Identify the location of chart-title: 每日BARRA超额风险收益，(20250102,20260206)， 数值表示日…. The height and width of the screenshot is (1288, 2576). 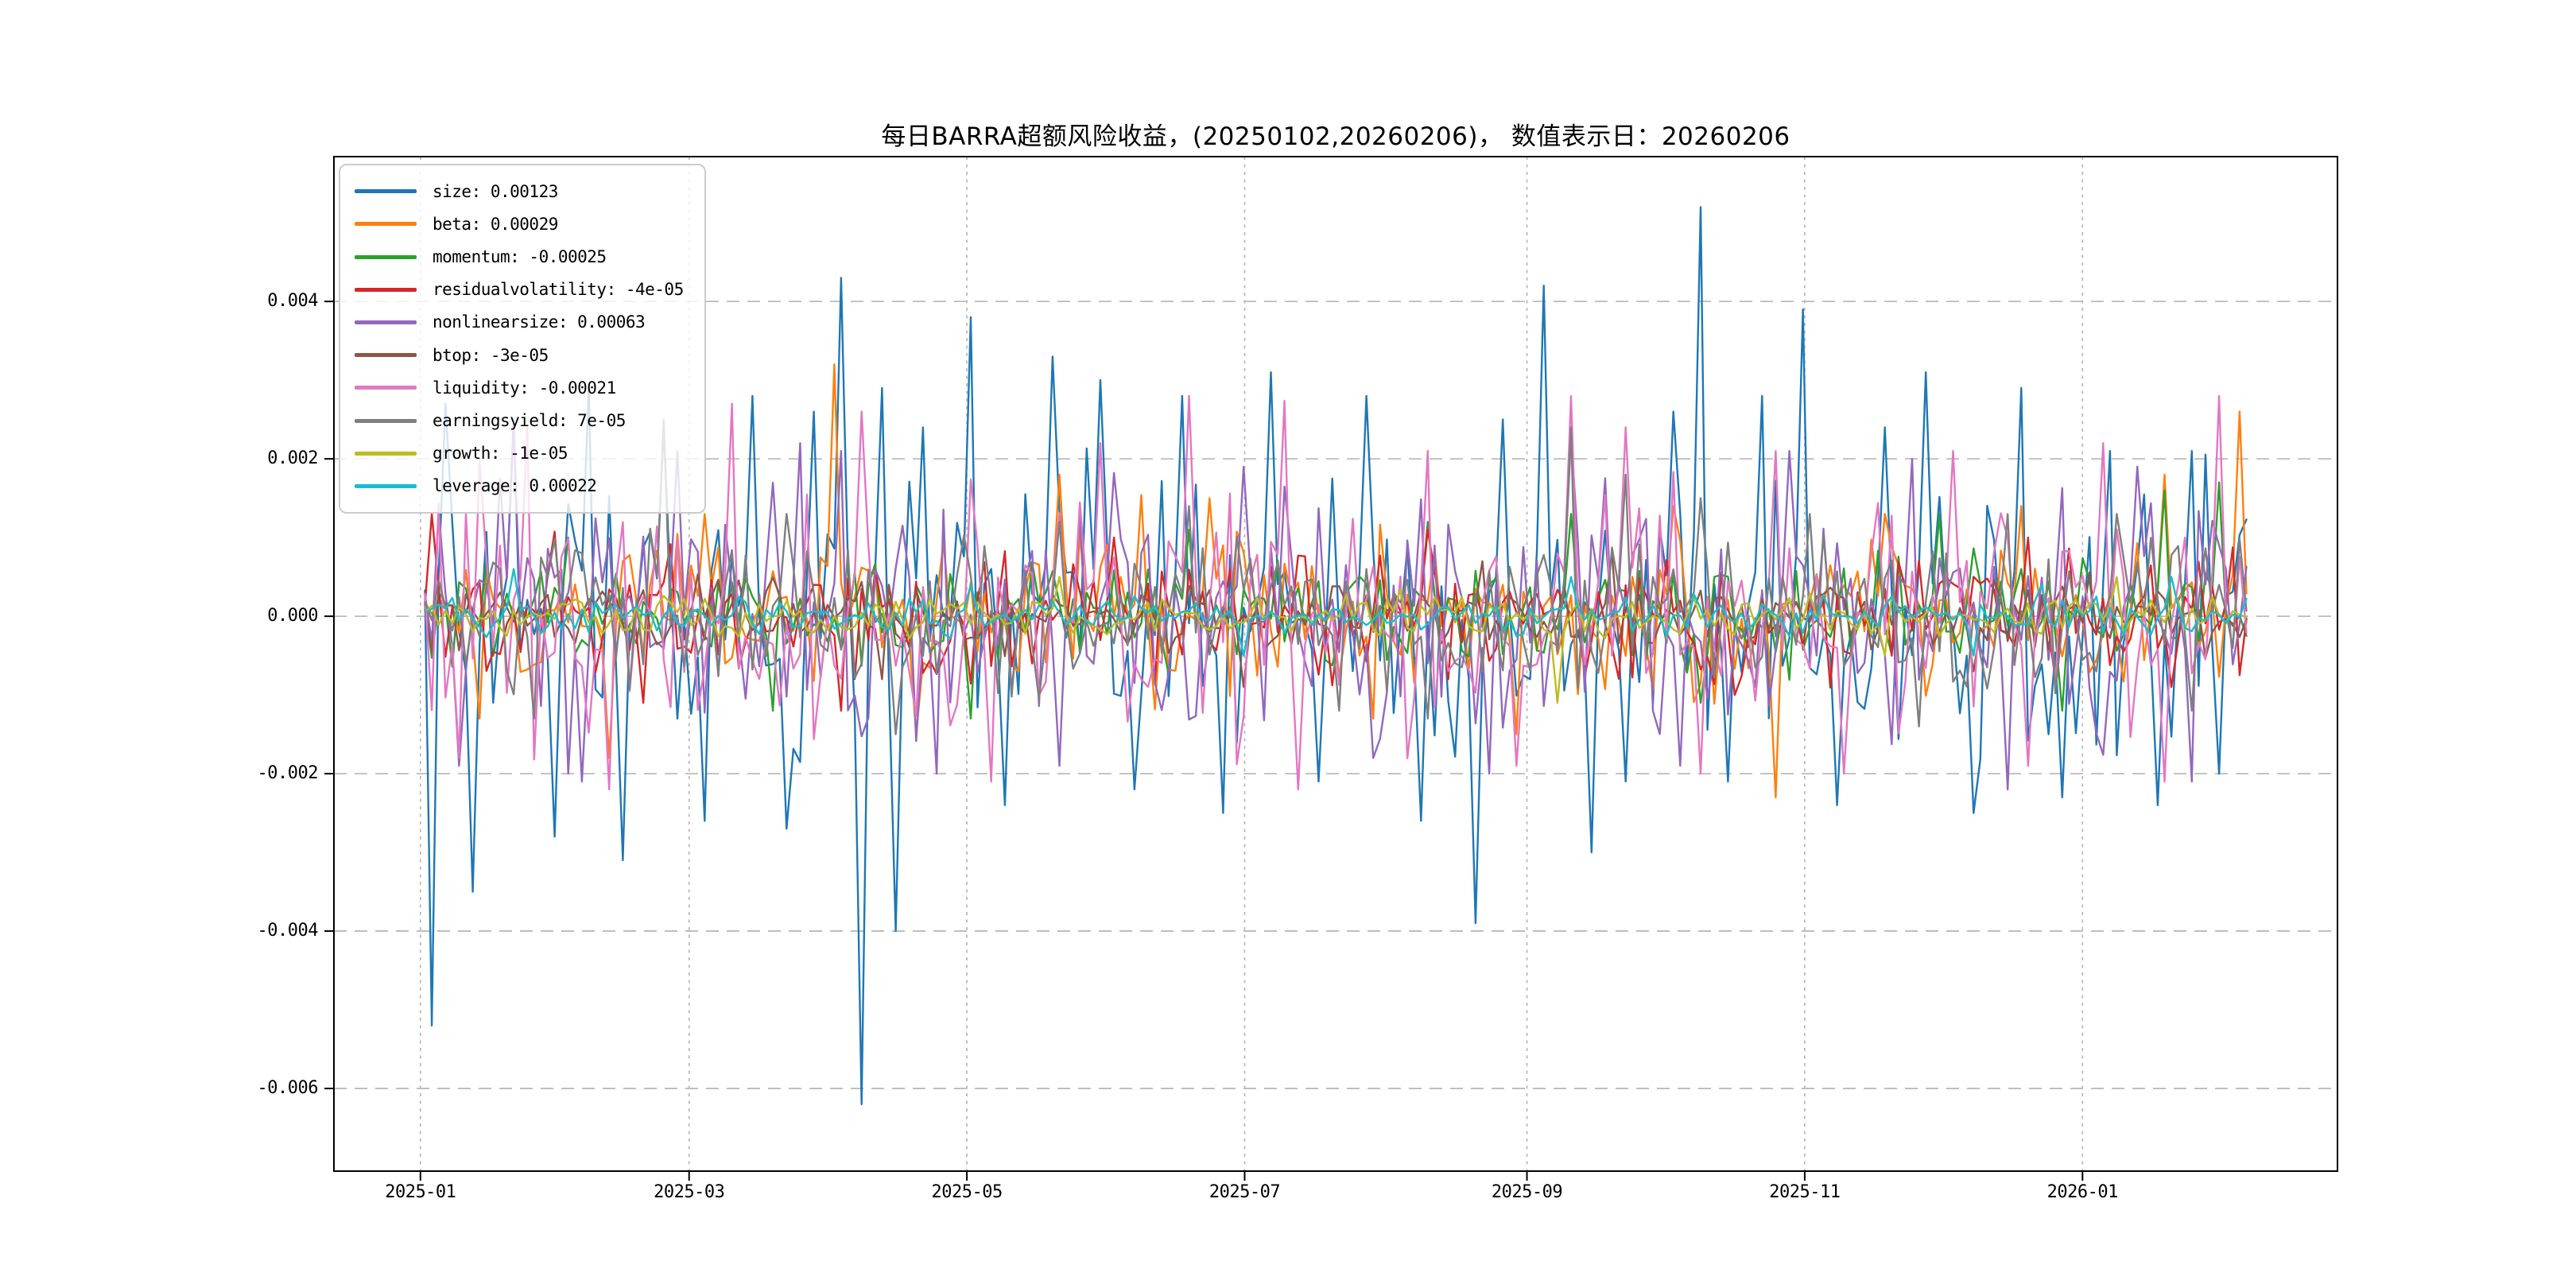
(1335, 136).